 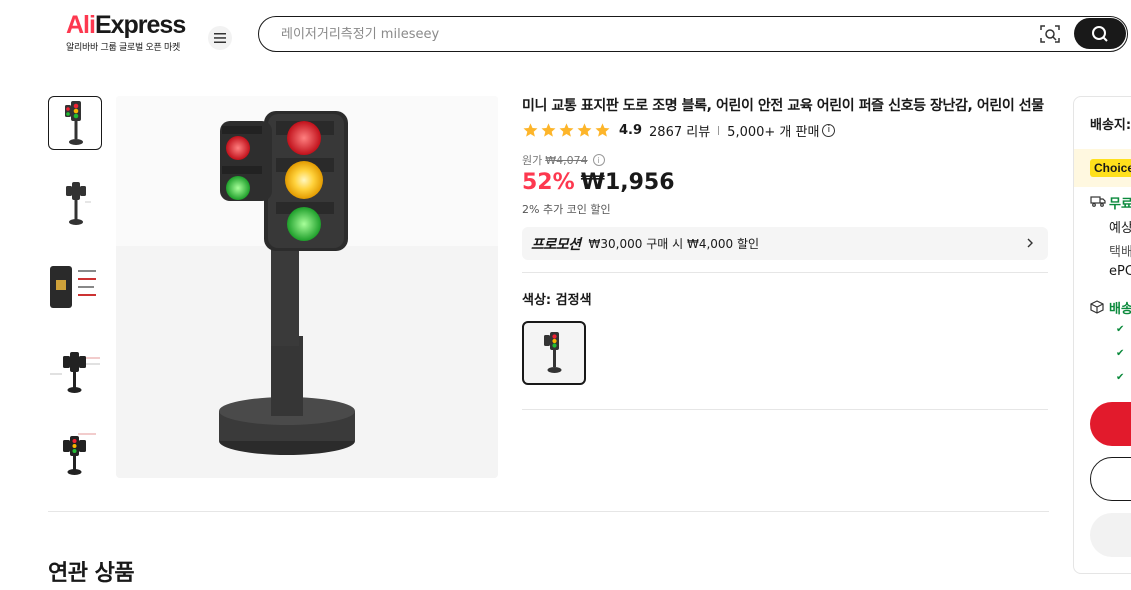 What do you see at coordinates (631, 130) in the screenshot?
I see `rating-value: 4.9` at bounding box center [631, 130].